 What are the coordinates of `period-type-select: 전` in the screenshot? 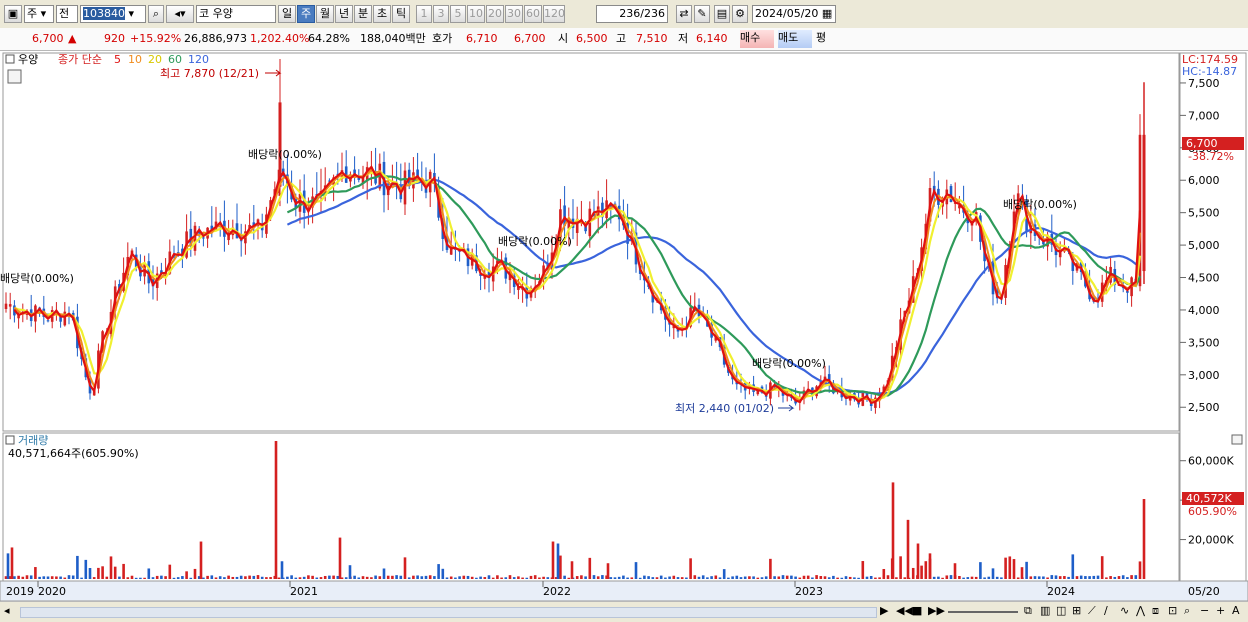 It's located at (67, 14).